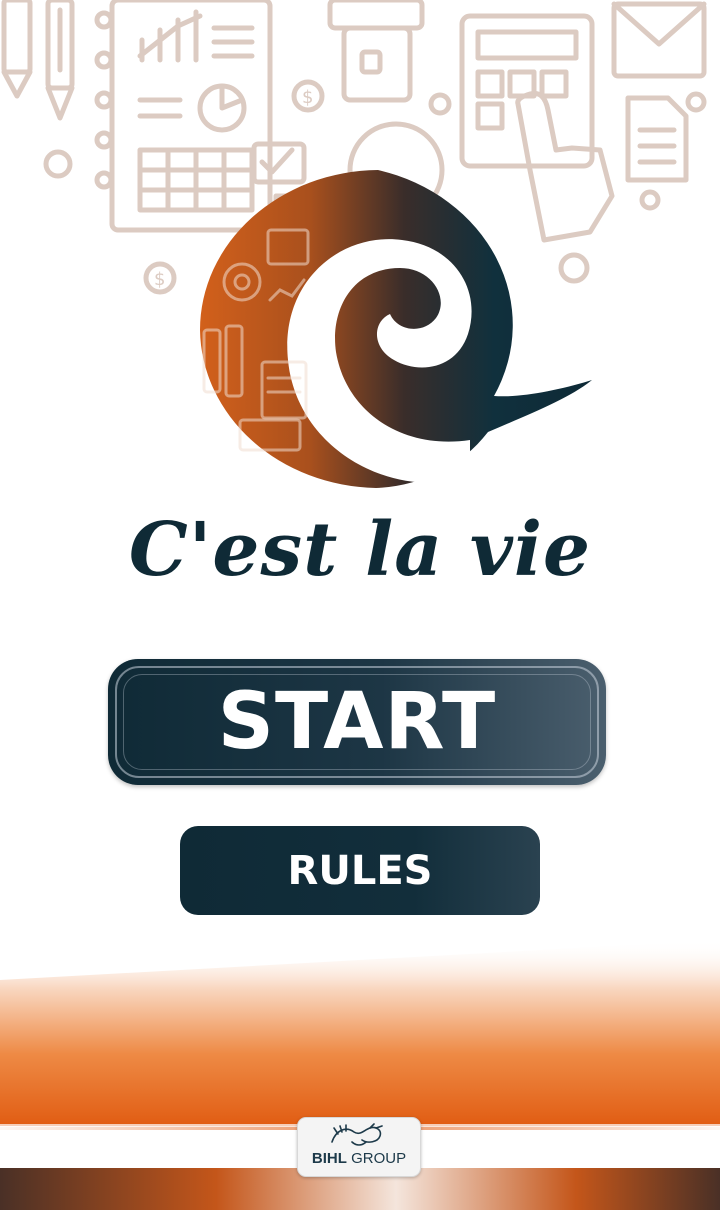  Describe the element at coordinates (357, 1134) in the screenshot. I see `dragon-emblem-icon` at that location.